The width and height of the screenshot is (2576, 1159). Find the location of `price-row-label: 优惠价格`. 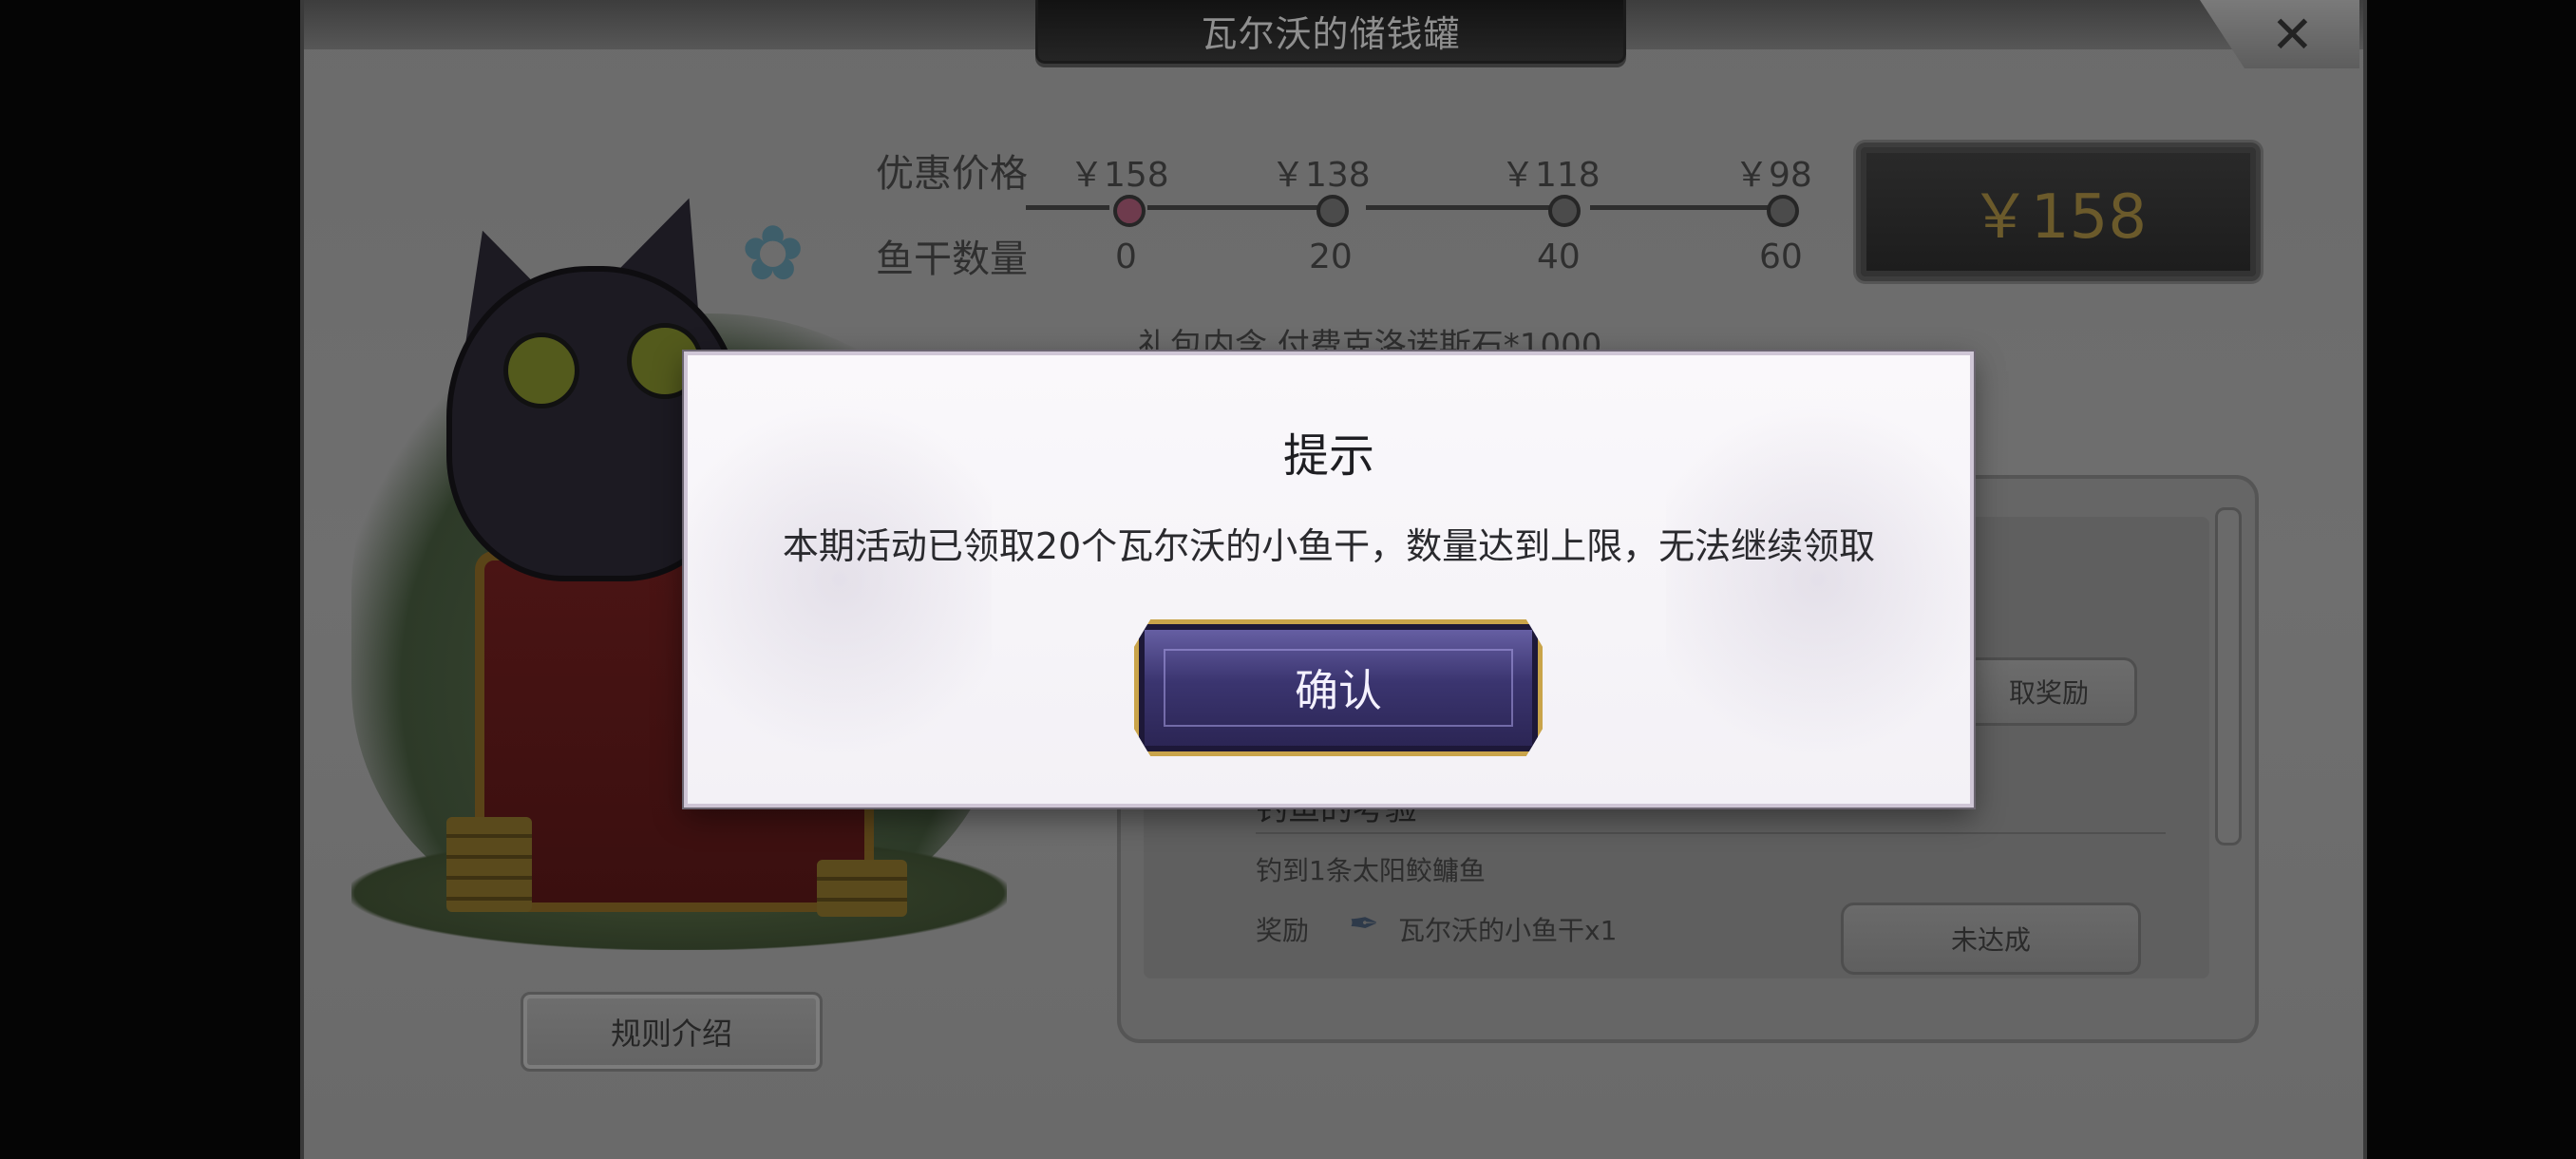

price-row-label: 优惠价格 is located at coordinates (952, 174).